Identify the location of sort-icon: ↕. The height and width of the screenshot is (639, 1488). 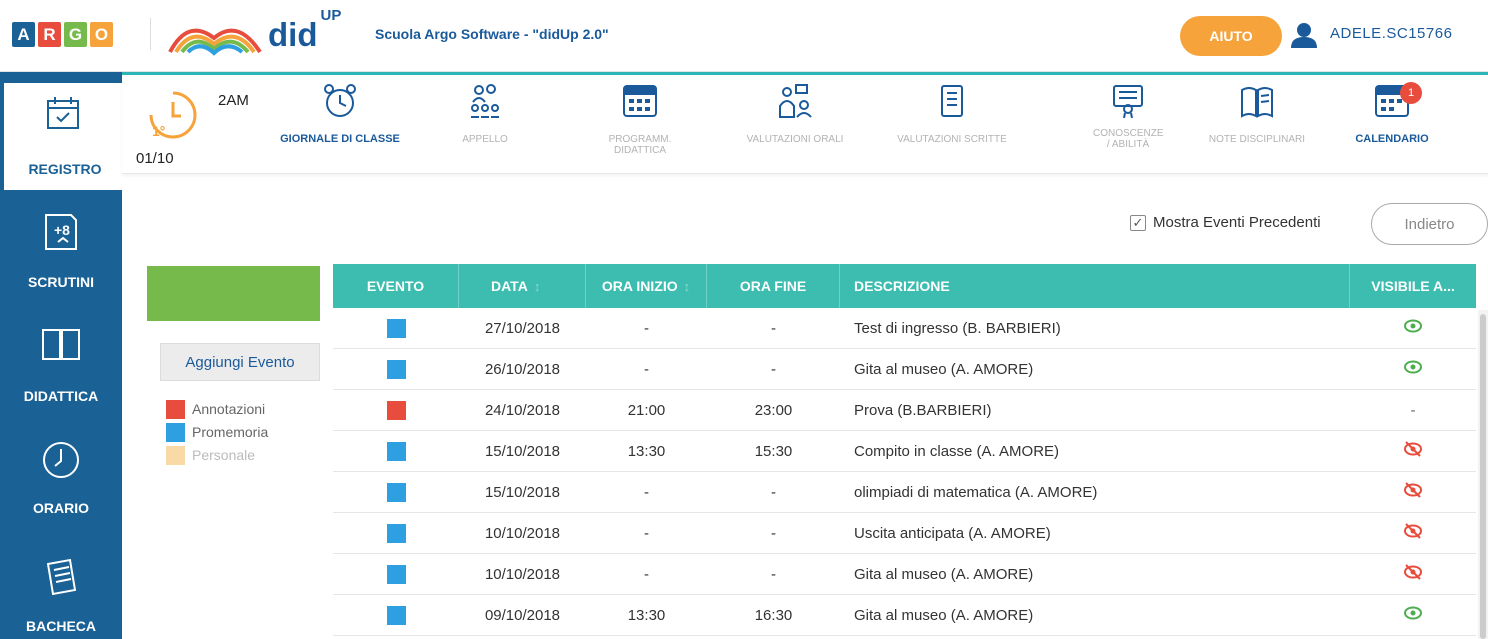
(687, 286).